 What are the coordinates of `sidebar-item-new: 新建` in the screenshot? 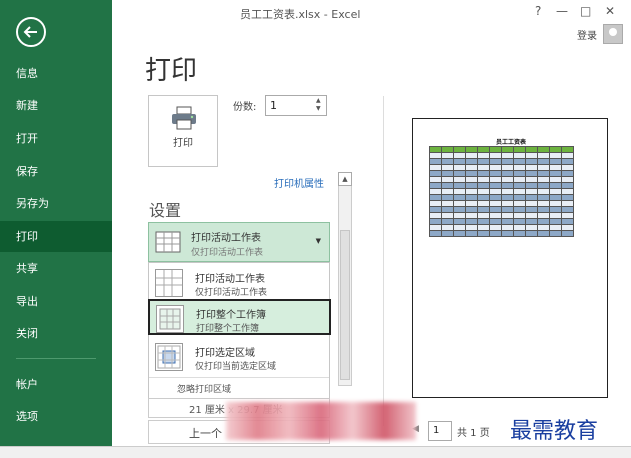 It's located at (56, 105).